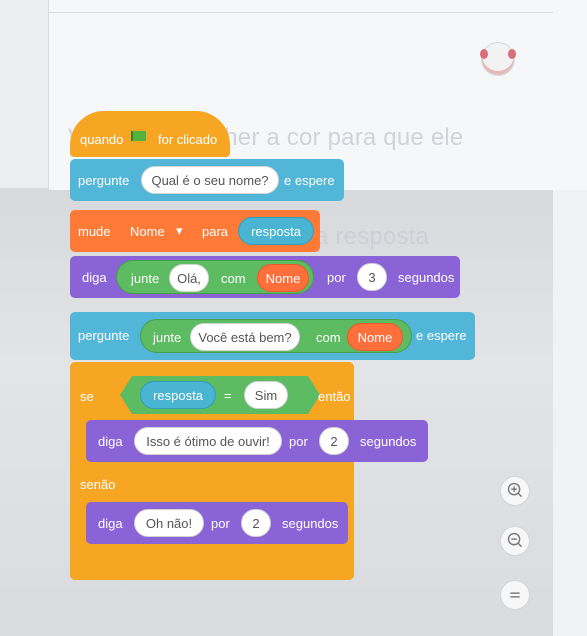 The image size is (587, 636). I want to click on equals-operator: resposta = Sim, so click(220, 395).